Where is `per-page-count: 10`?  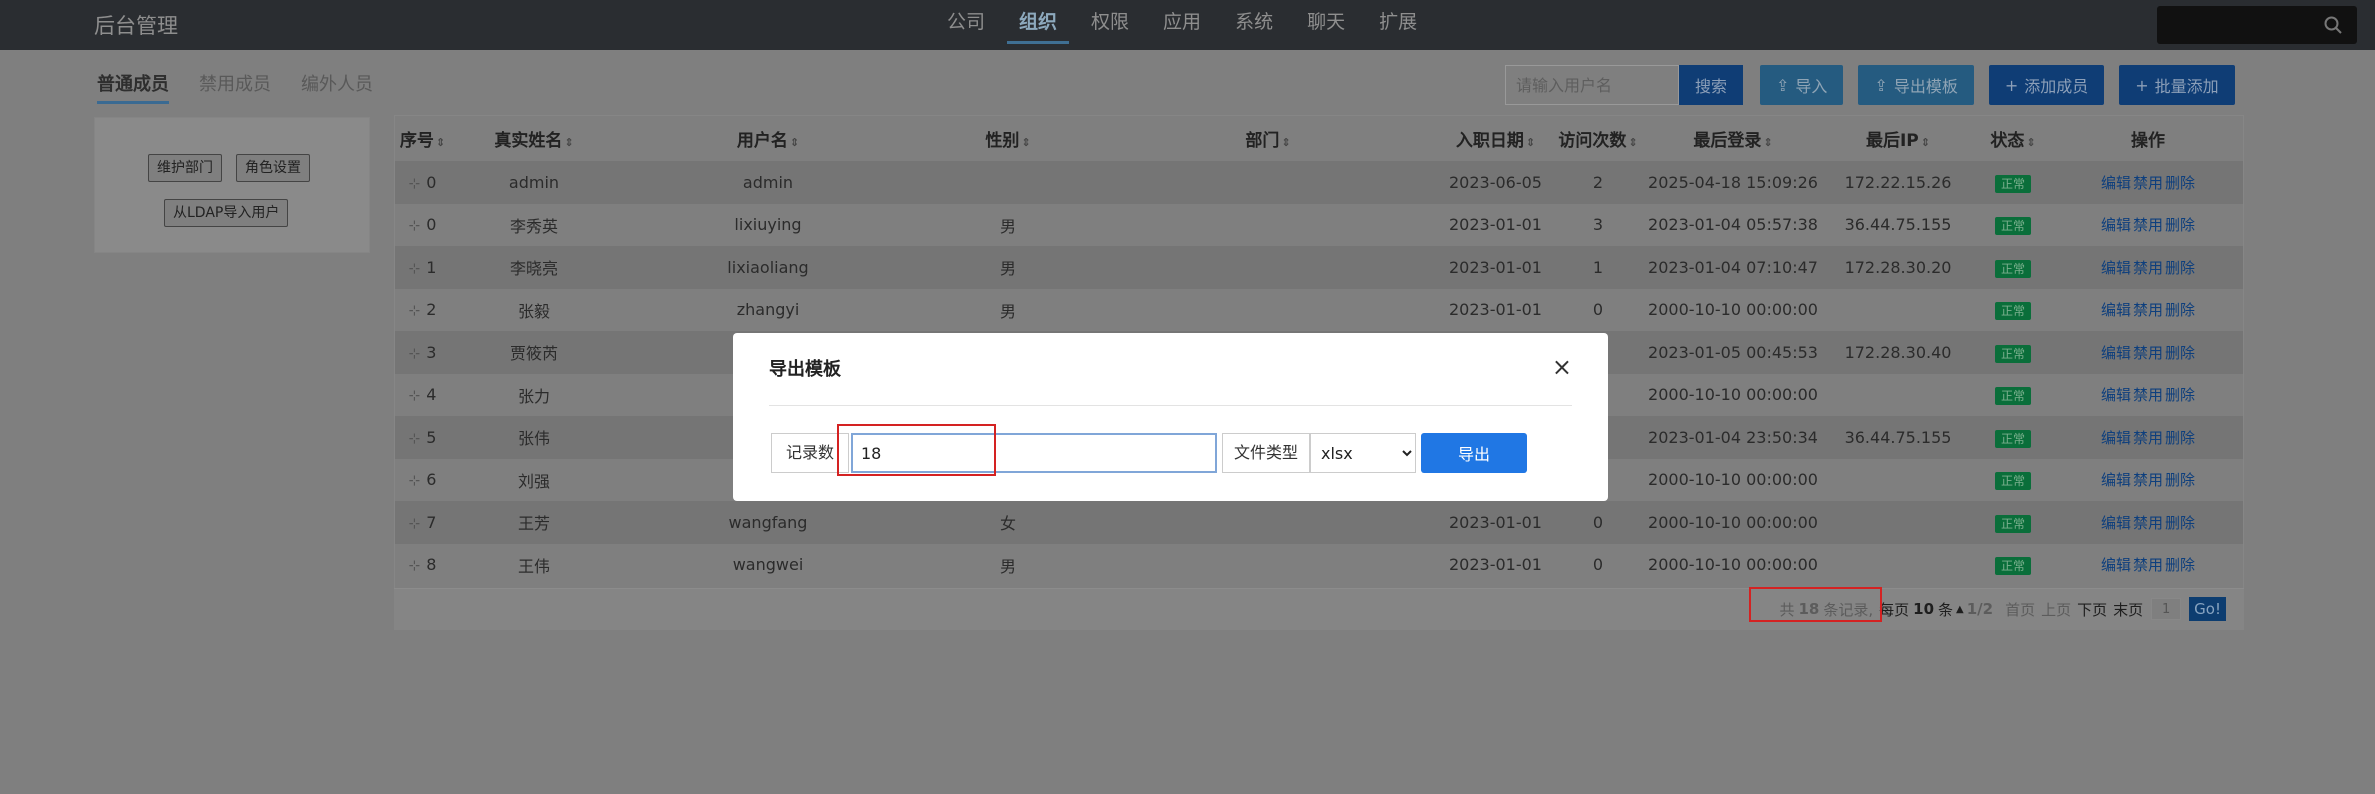
per-page-count: 10 is located at coordinates (1923, 609).